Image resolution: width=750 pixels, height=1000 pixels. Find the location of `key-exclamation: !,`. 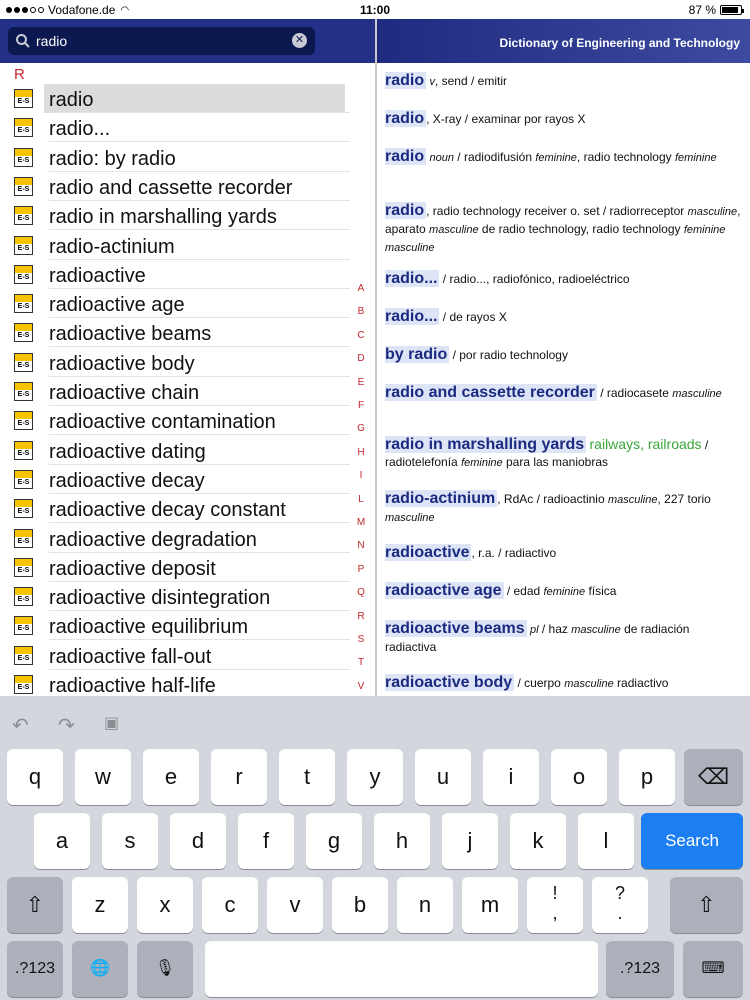

key-exclamation: !, is located at coordinates (555, 905).